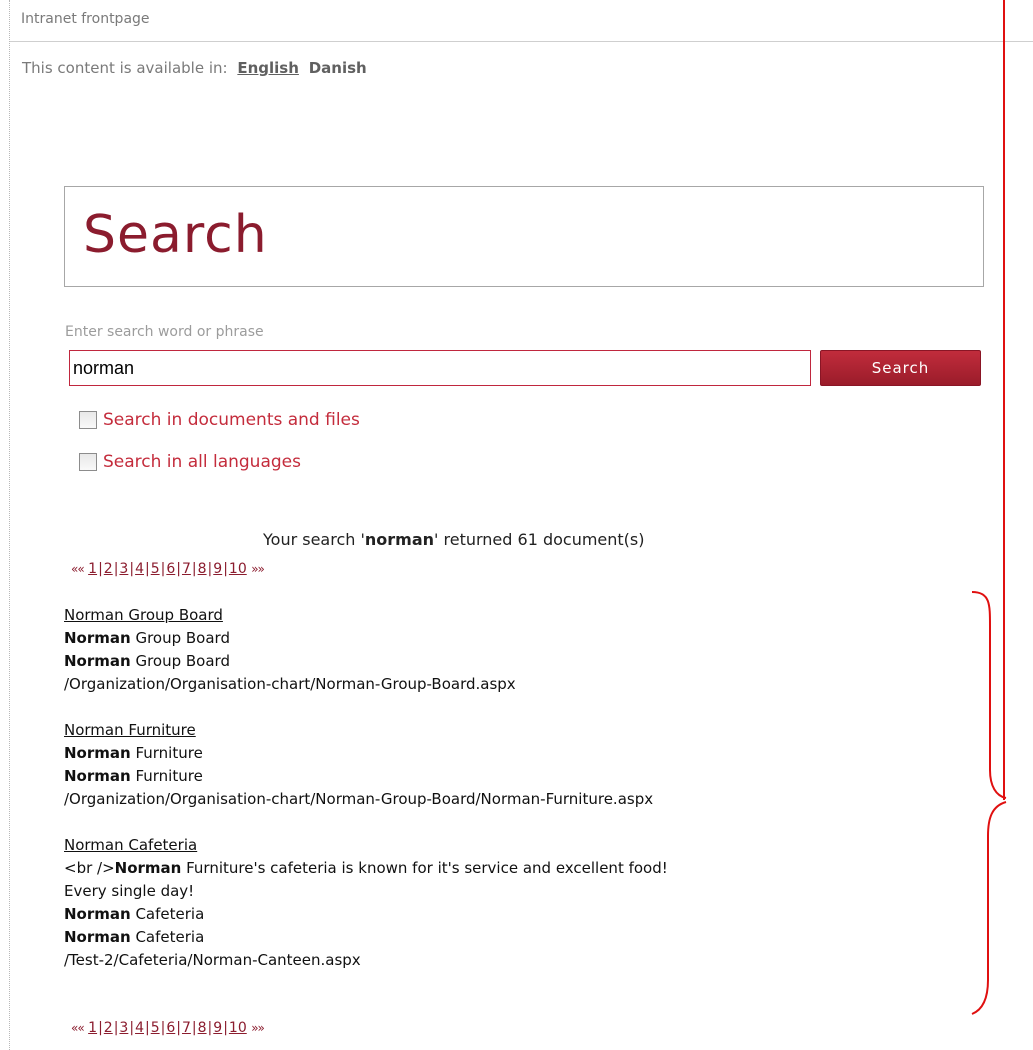 Image resolution: width=1033 pixels, height=1050 pixels. Describe the element at coordinates (89, 868) in the screenshot. I see `snippet-prefix: <br />` at that location.